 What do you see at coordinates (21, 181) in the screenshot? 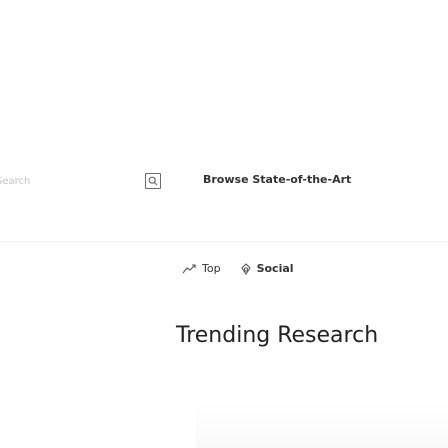
I see `search-input` at bounding box center [21, 181].